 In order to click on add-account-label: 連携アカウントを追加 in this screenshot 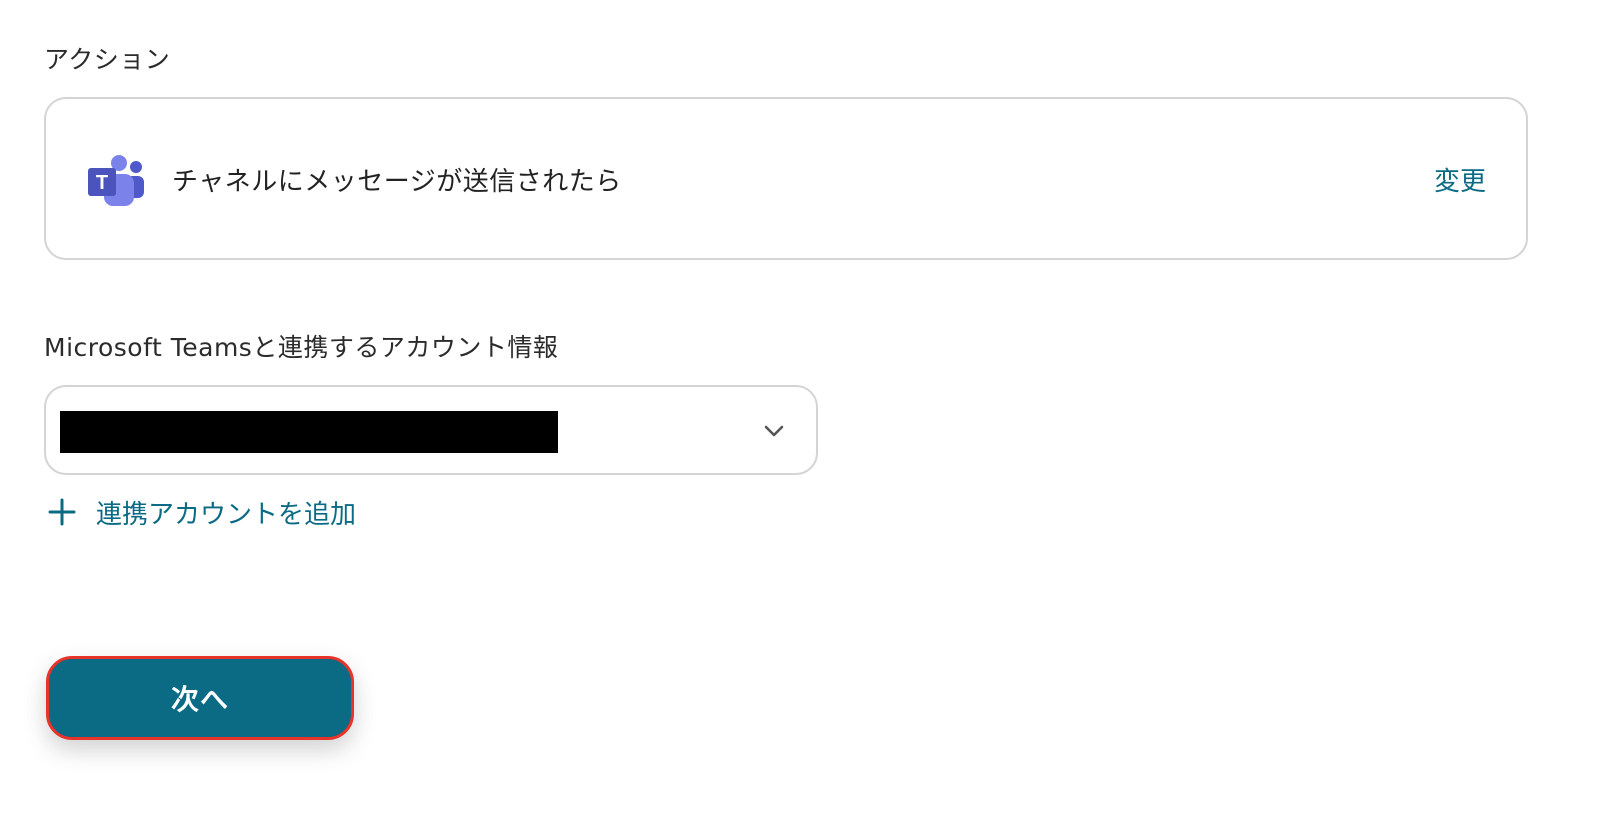, I will do `click(226, 514)`.